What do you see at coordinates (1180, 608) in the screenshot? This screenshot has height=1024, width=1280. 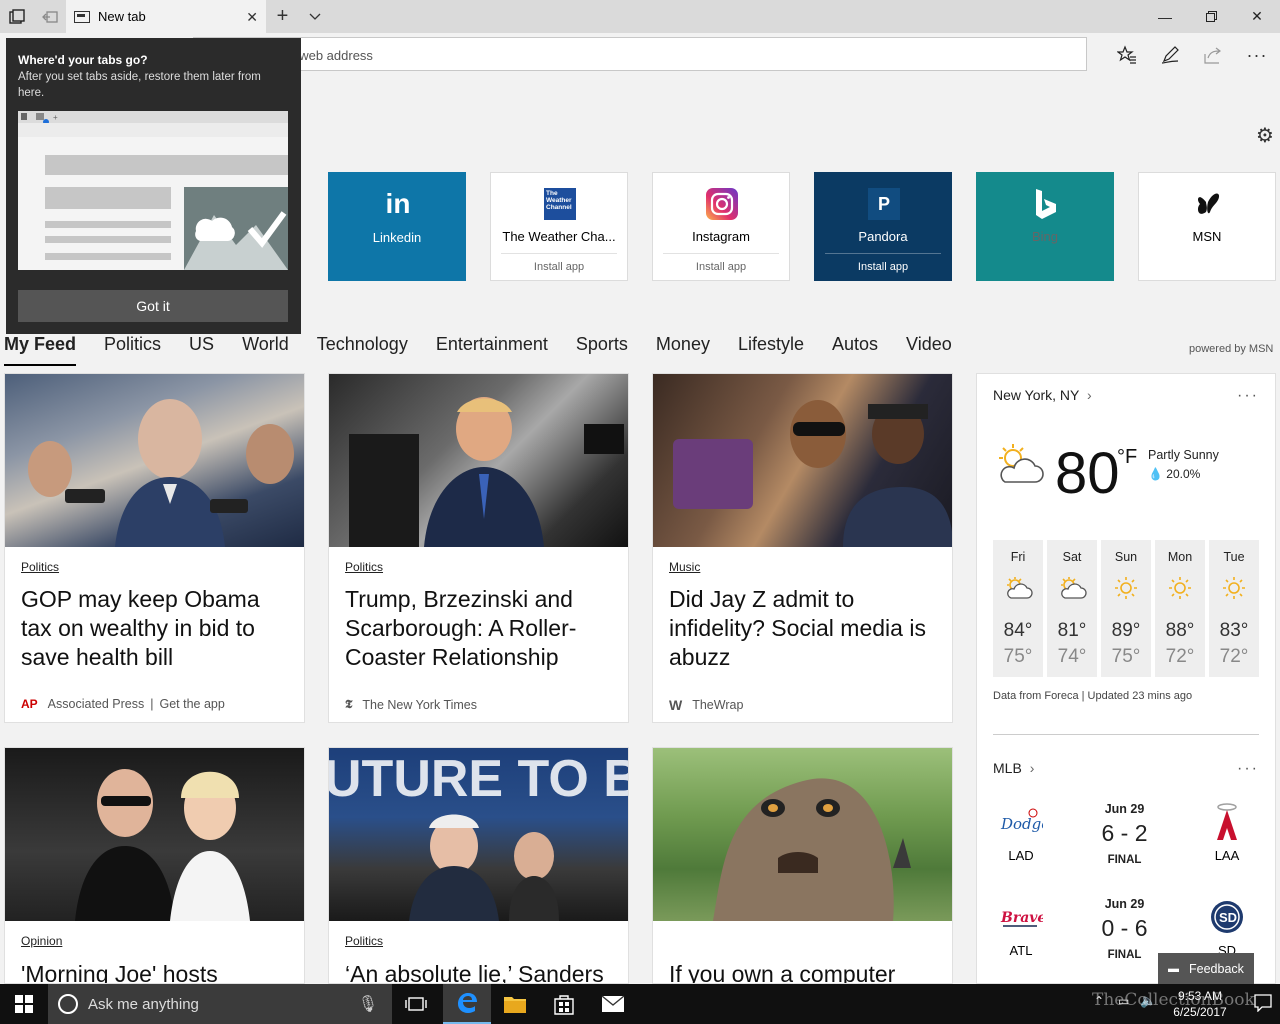 I see `forecast-day: Mon 88° 72°` at bounding box center [1180, 608].